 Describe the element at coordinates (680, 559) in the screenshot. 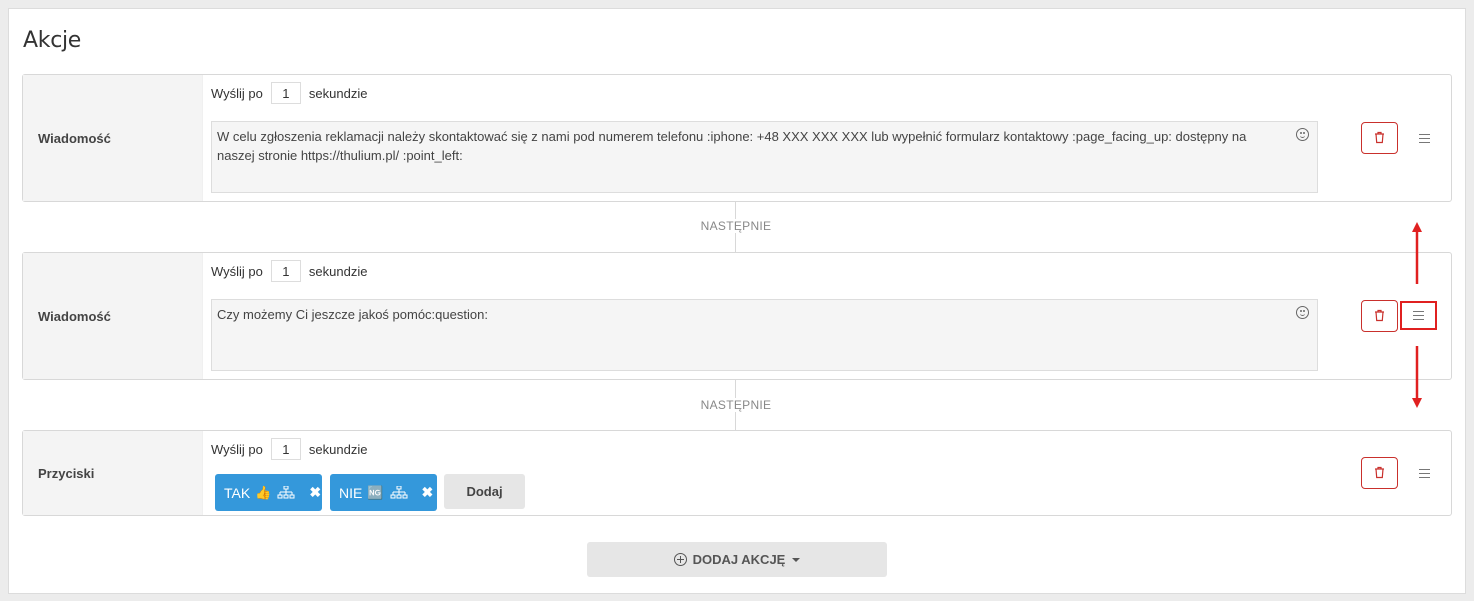

I see `plus-circle-icon` at that location.